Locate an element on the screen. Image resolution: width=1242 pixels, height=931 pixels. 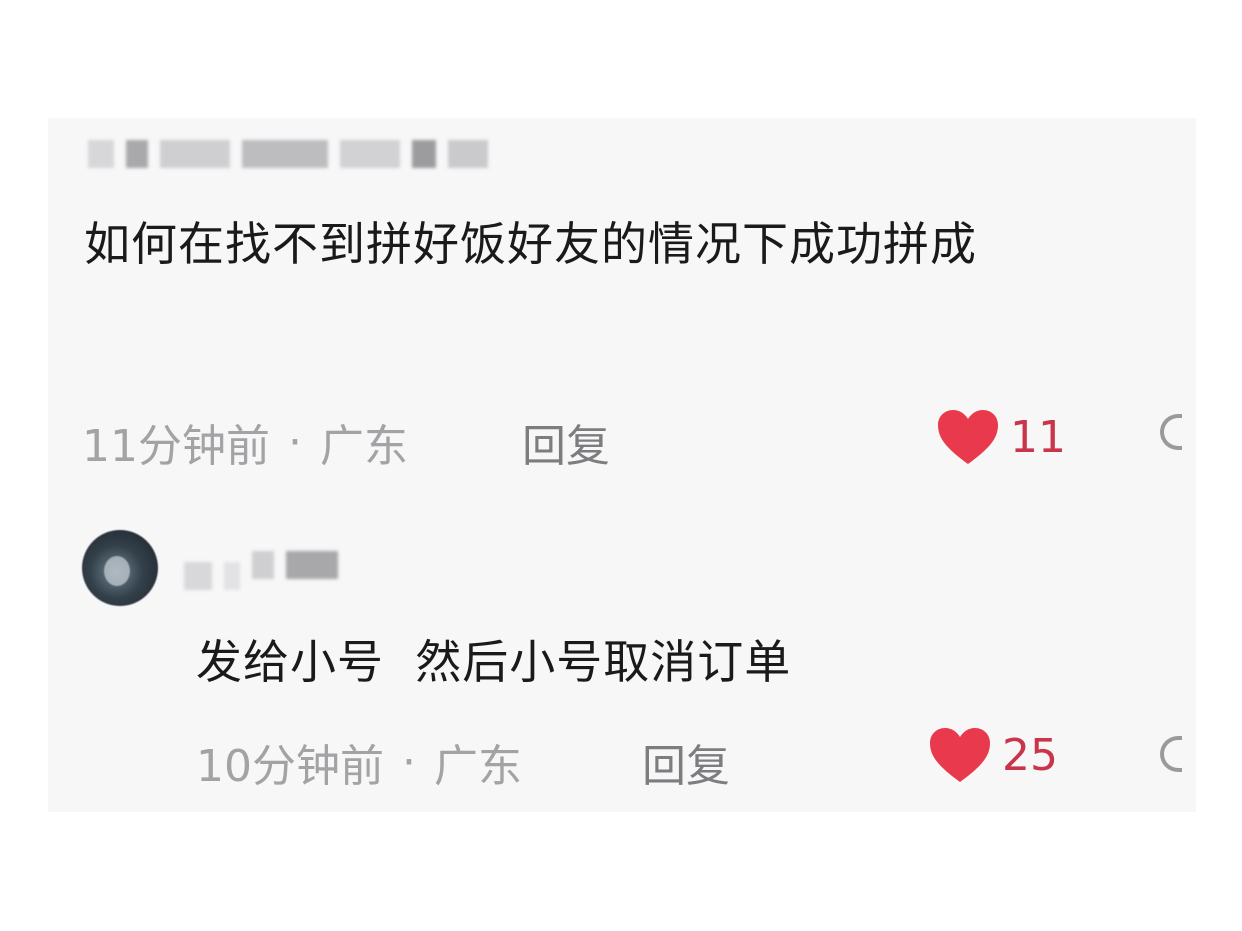
comment-meta: 11分钟前 · 广东 is located at coordinates (245, 442).